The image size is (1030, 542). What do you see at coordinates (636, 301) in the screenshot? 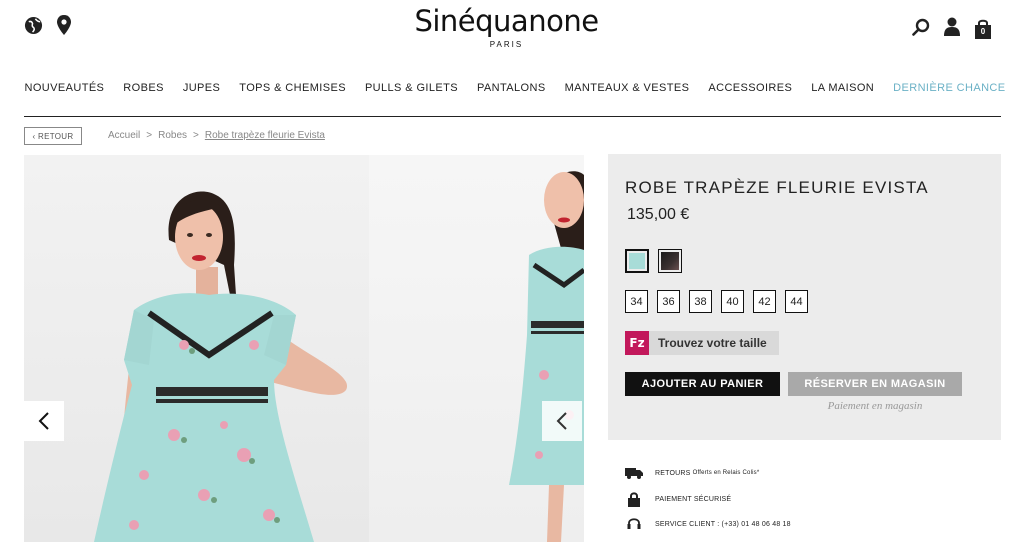
I see `size-option: 34` at bounding box center [636, 301].